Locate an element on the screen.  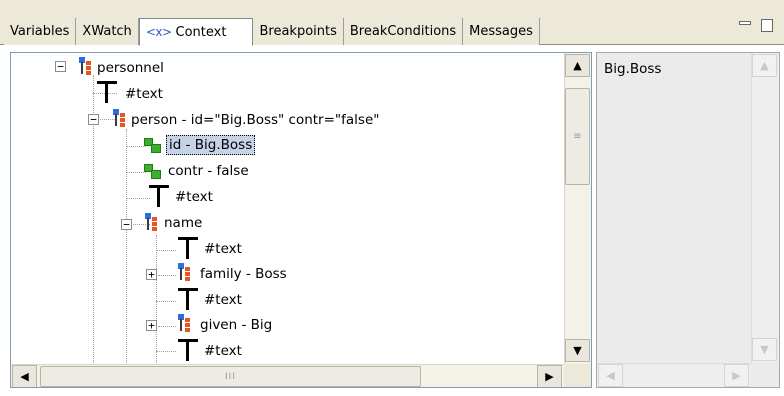
tab-messages: Messages is located at coordinates (501, 31).